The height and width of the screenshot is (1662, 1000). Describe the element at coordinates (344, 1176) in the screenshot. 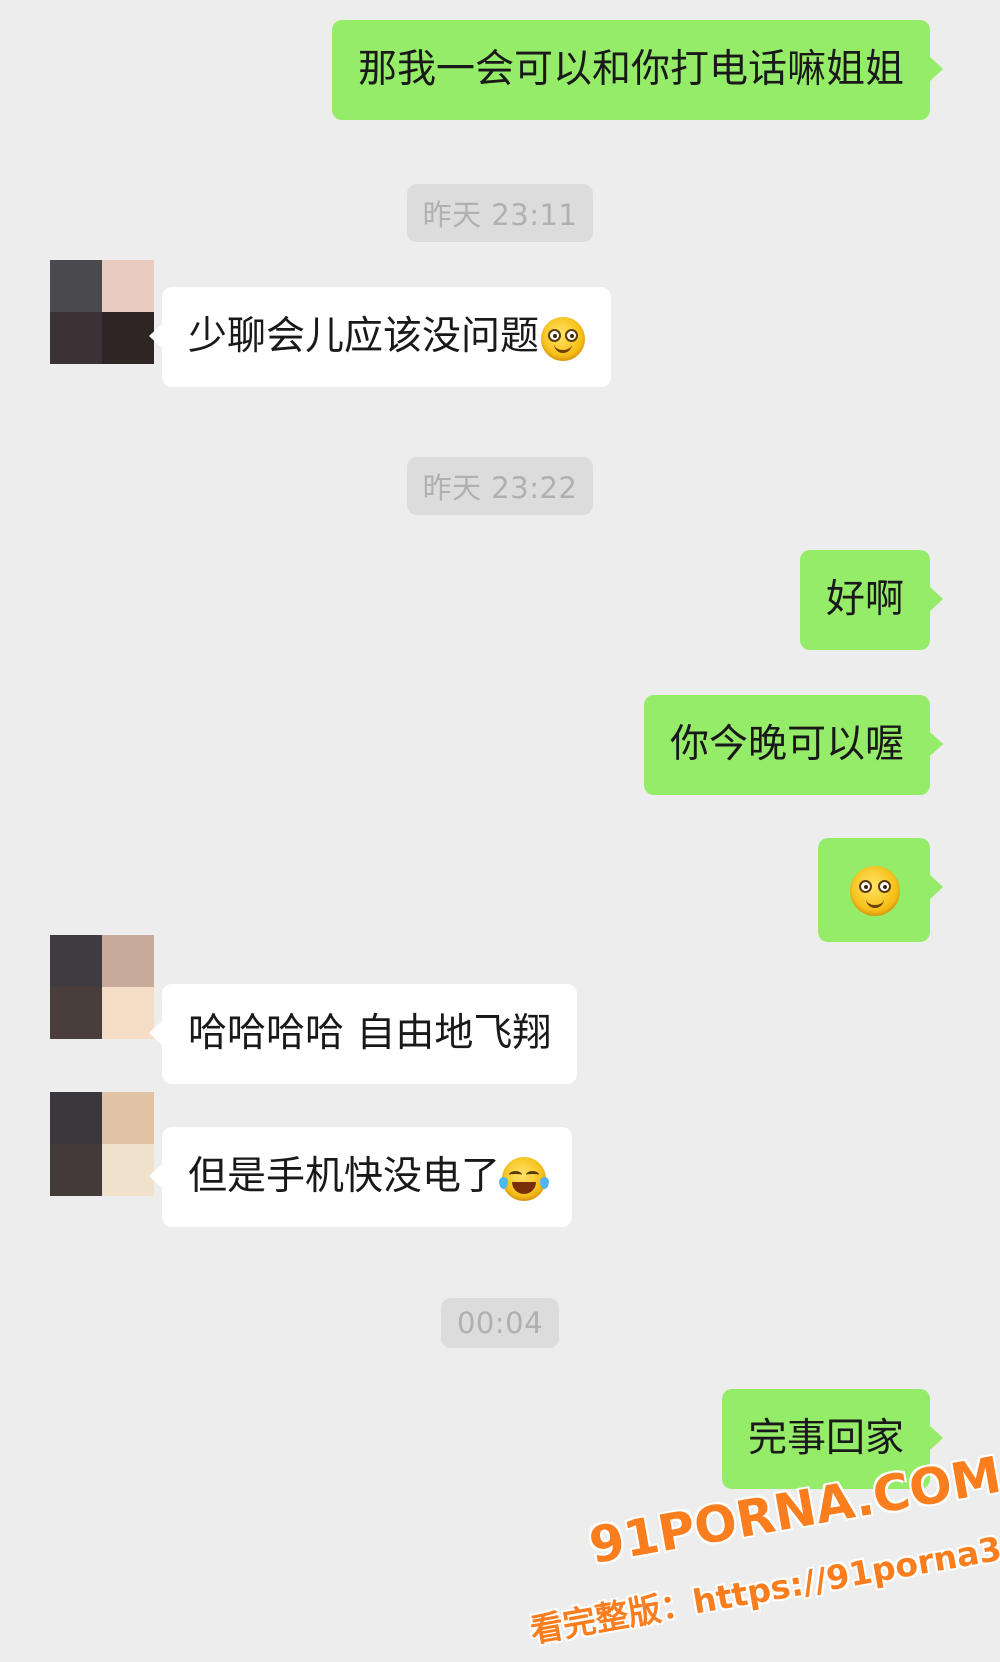

I see `message-text: 但是手机快没电了` at that location.